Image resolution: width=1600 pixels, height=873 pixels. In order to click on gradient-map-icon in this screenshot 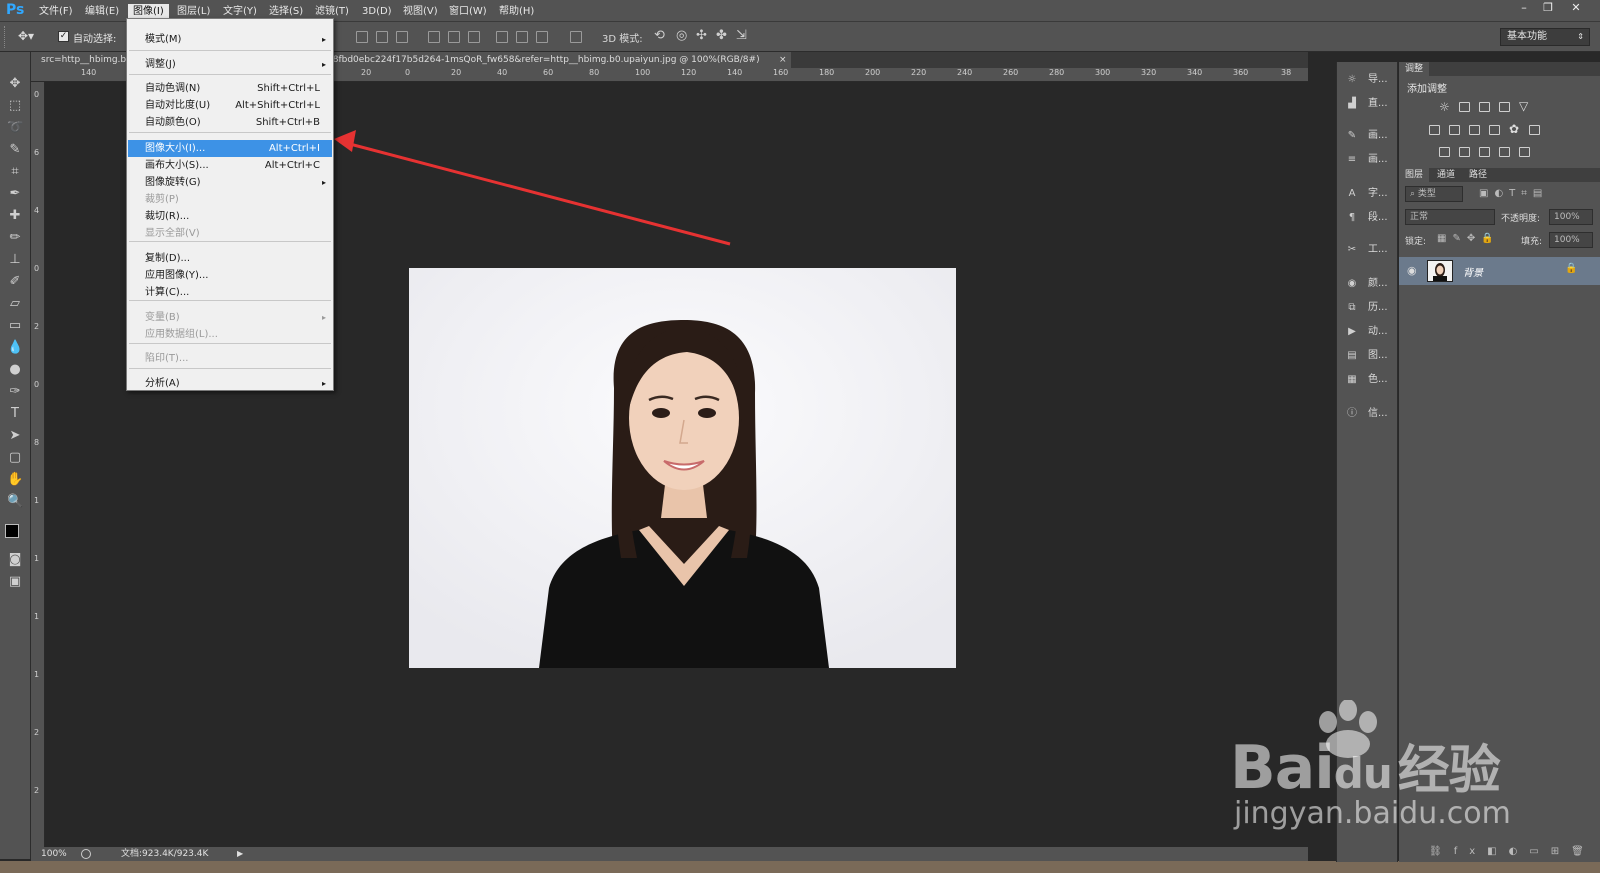, I will do `click(1524, 152)`.